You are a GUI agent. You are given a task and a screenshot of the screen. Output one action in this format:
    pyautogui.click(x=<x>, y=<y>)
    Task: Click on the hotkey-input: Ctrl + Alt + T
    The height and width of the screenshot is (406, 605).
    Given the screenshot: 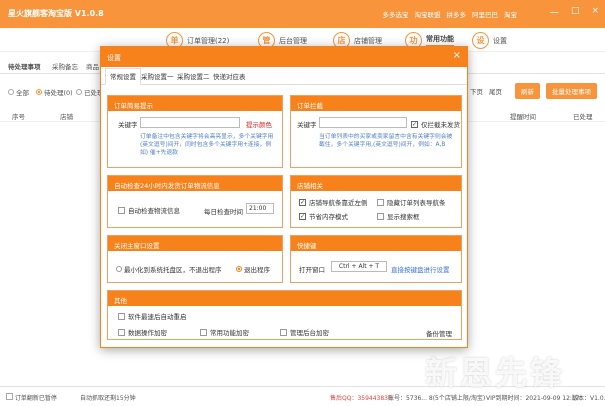 What is the action you would take?
    pyautogui.click(x=359, y=266)
    